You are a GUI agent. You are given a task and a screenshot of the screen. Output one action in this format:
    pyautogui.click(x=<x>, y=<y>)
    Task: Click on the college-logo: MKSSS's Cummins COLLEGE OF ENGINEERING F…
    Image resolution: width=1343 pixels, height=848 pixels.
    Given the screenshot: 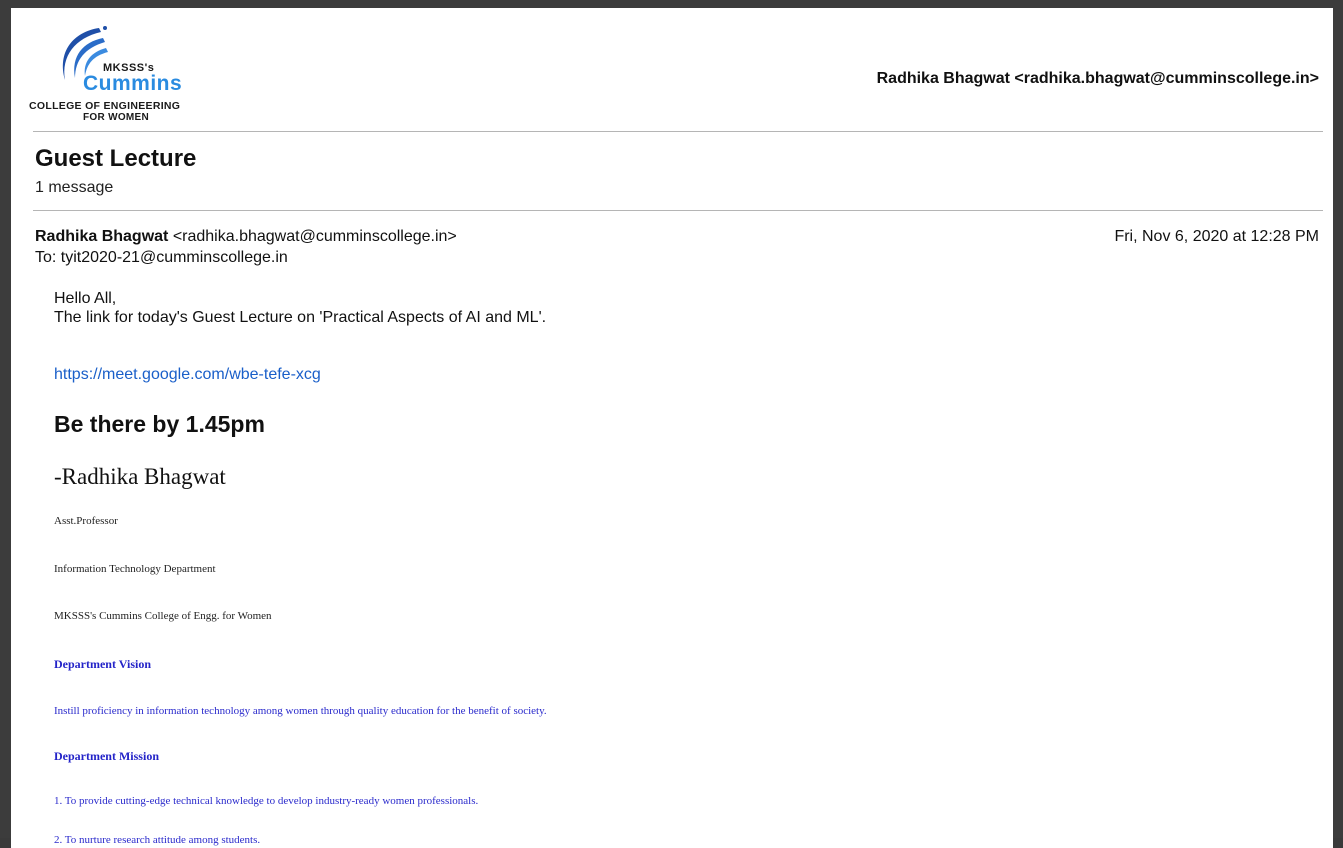 What is the action you would take?
    pyautogui.click(x=144, y=72)
    